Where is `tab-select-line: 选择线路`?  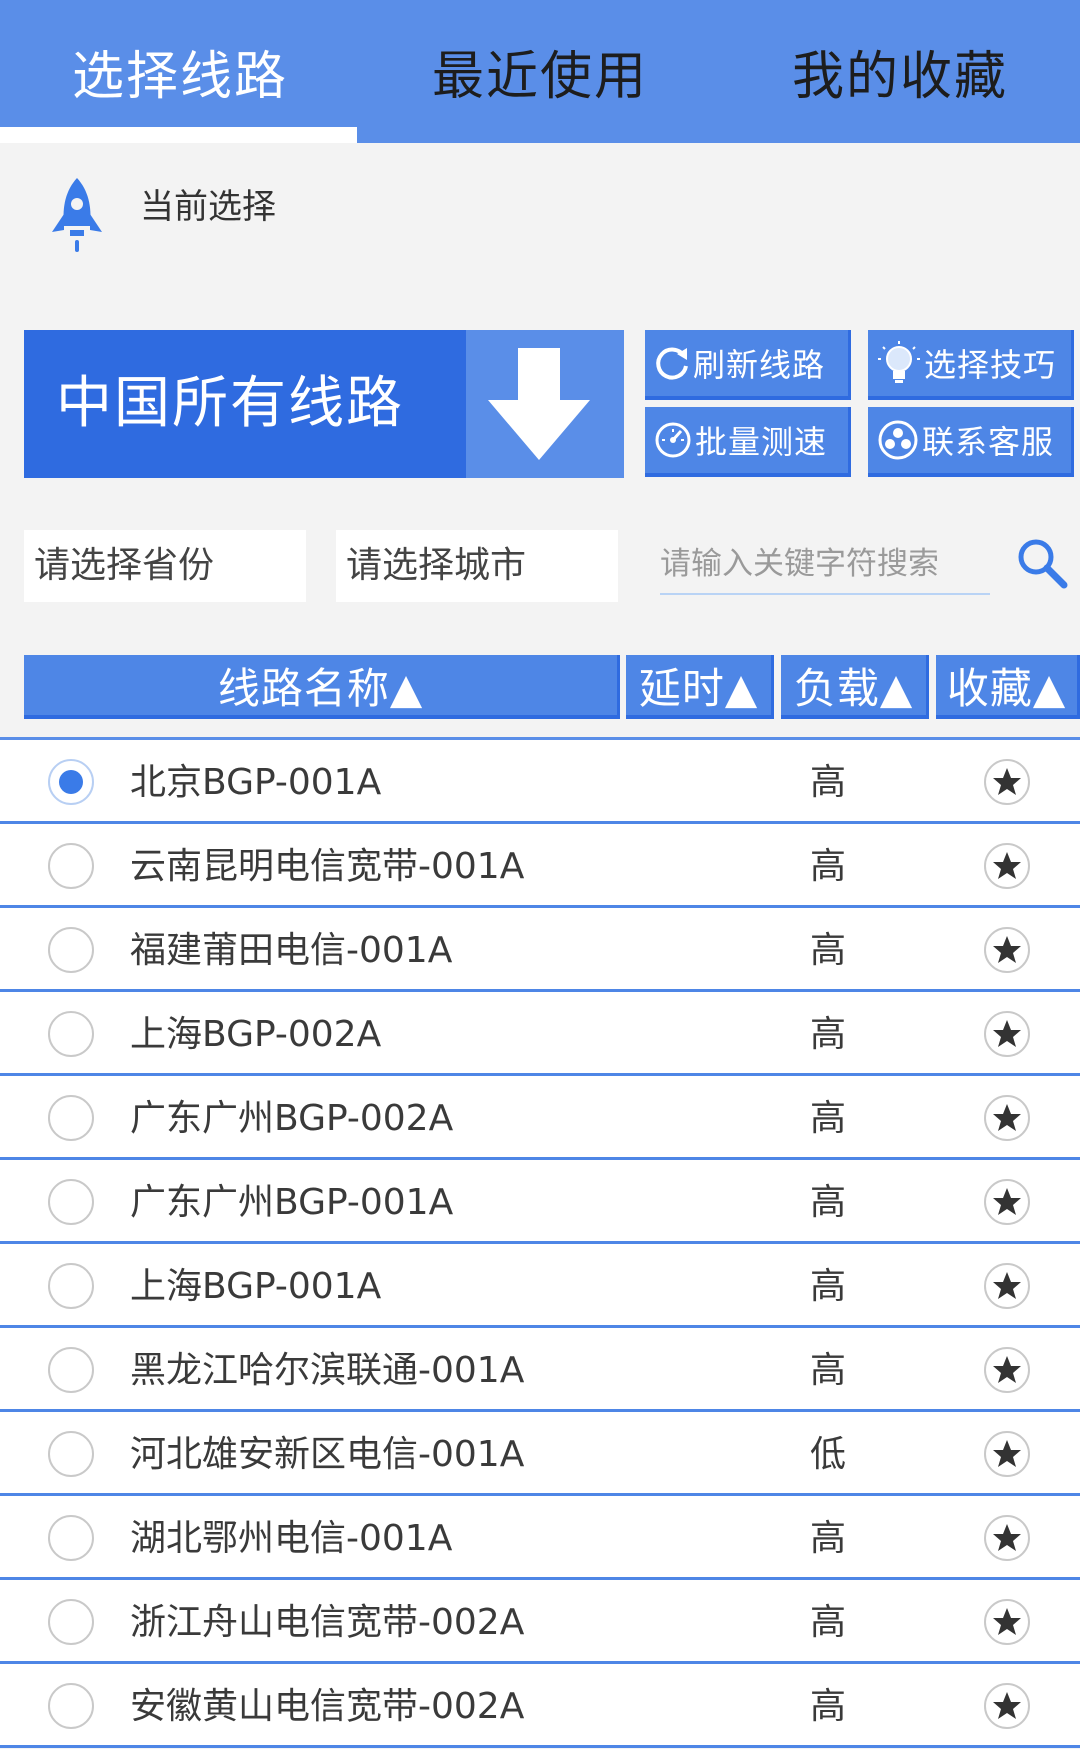
tab-select-line: 选择线路 is located at coordinates (180, 71).